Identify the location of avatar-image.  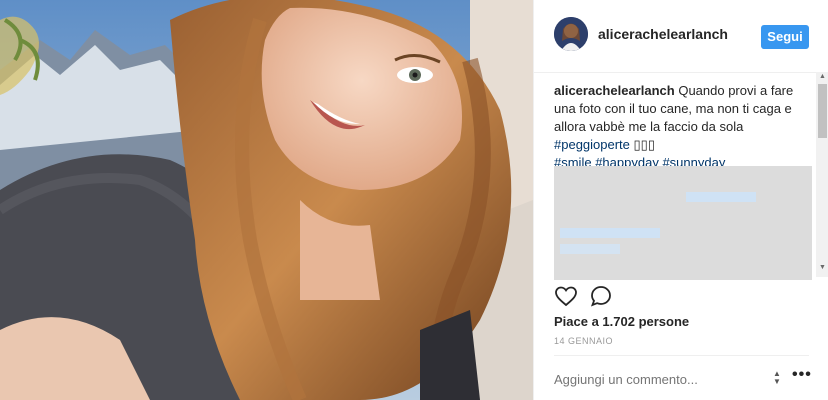
(571, 34).